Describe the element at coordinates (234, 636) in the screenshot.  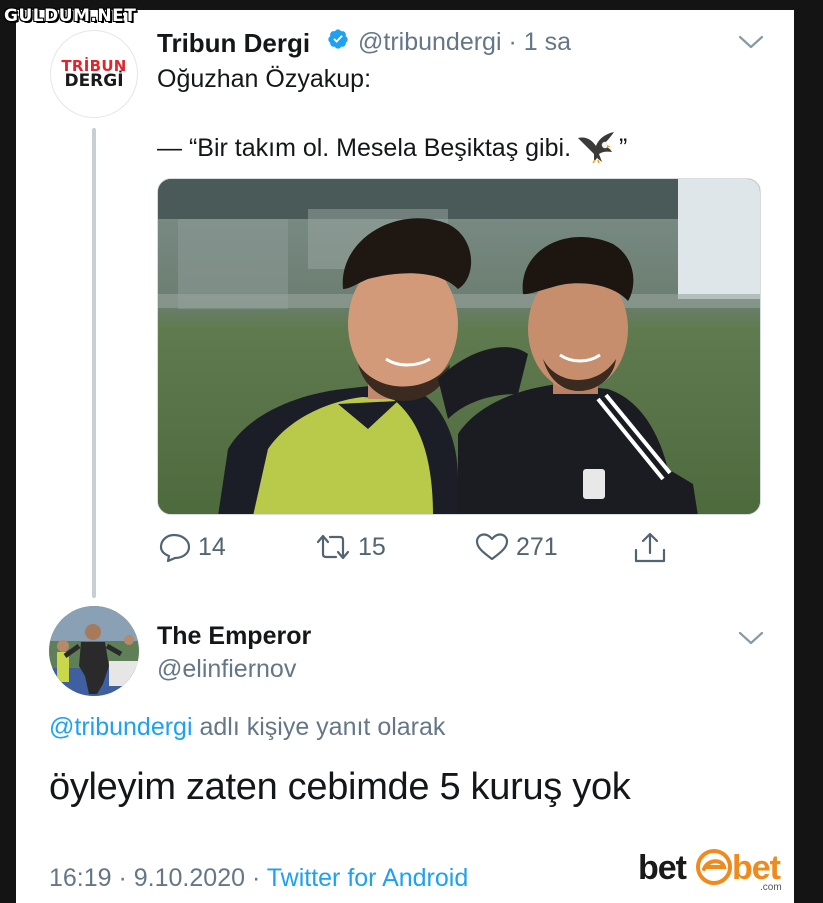
I see `reply-display-name: The Emperor` at that location.